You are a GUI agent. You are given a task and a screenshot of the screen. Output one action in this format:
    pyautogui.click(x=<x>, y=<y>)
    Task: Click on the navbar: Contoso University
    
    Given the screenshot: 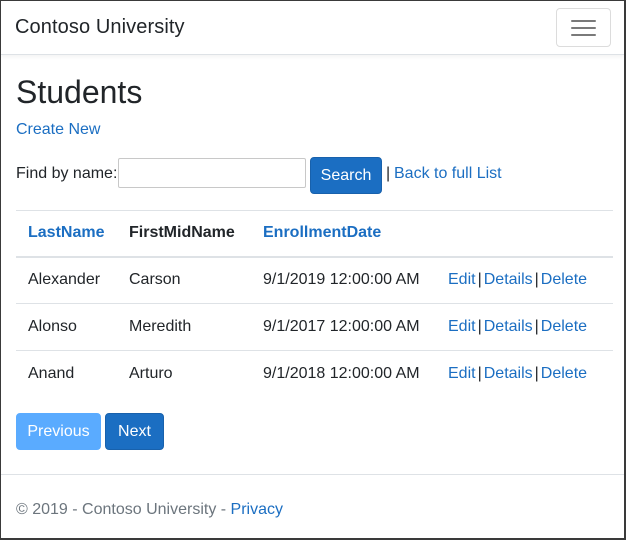 What is the action you would take?
    pyautogui.click(x=312, y=28)
    